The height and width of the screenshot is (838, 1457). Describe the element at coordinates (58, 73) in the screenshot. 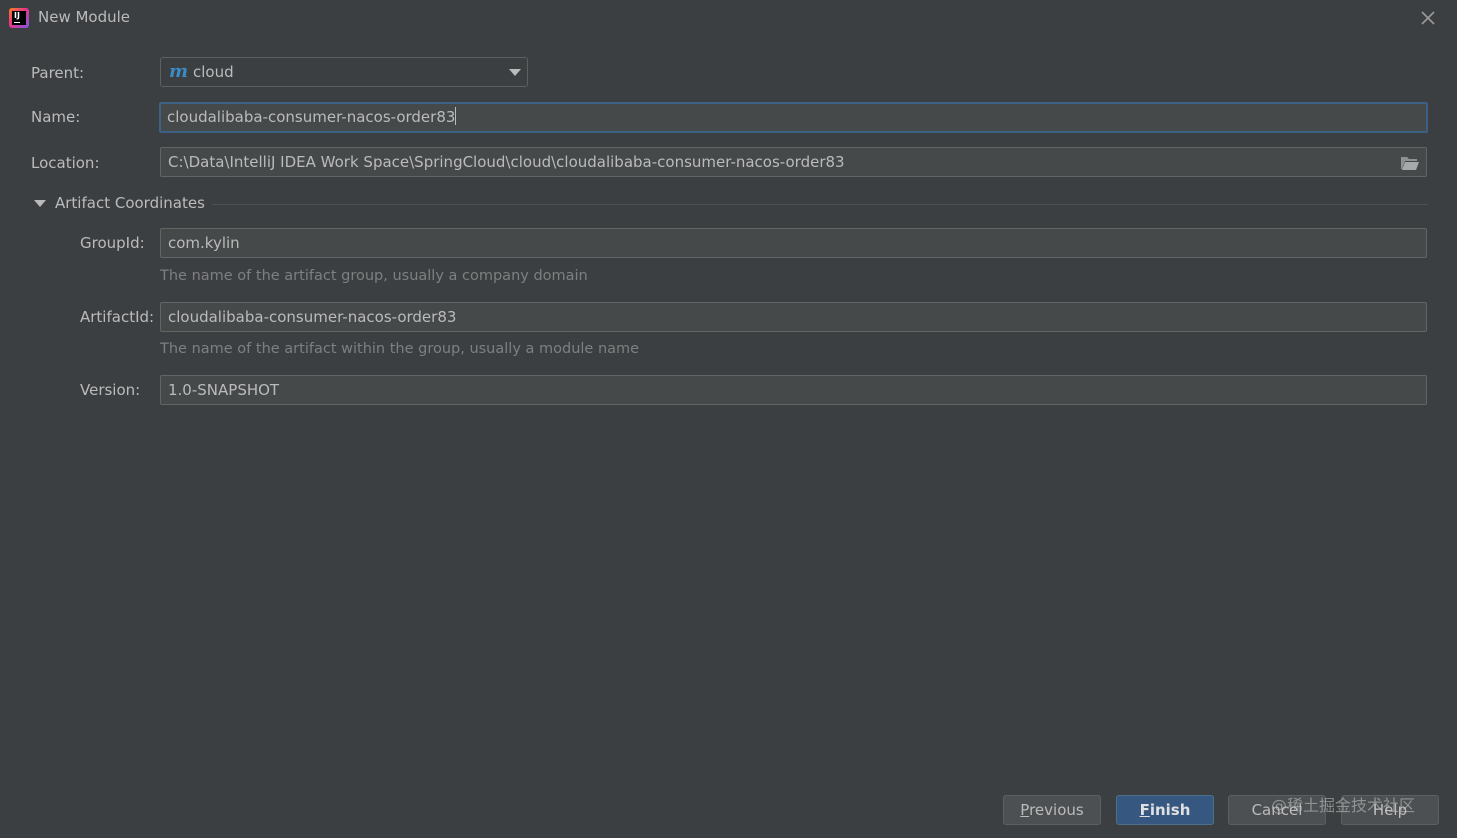

I see `parent-label: Parent:` at that location.